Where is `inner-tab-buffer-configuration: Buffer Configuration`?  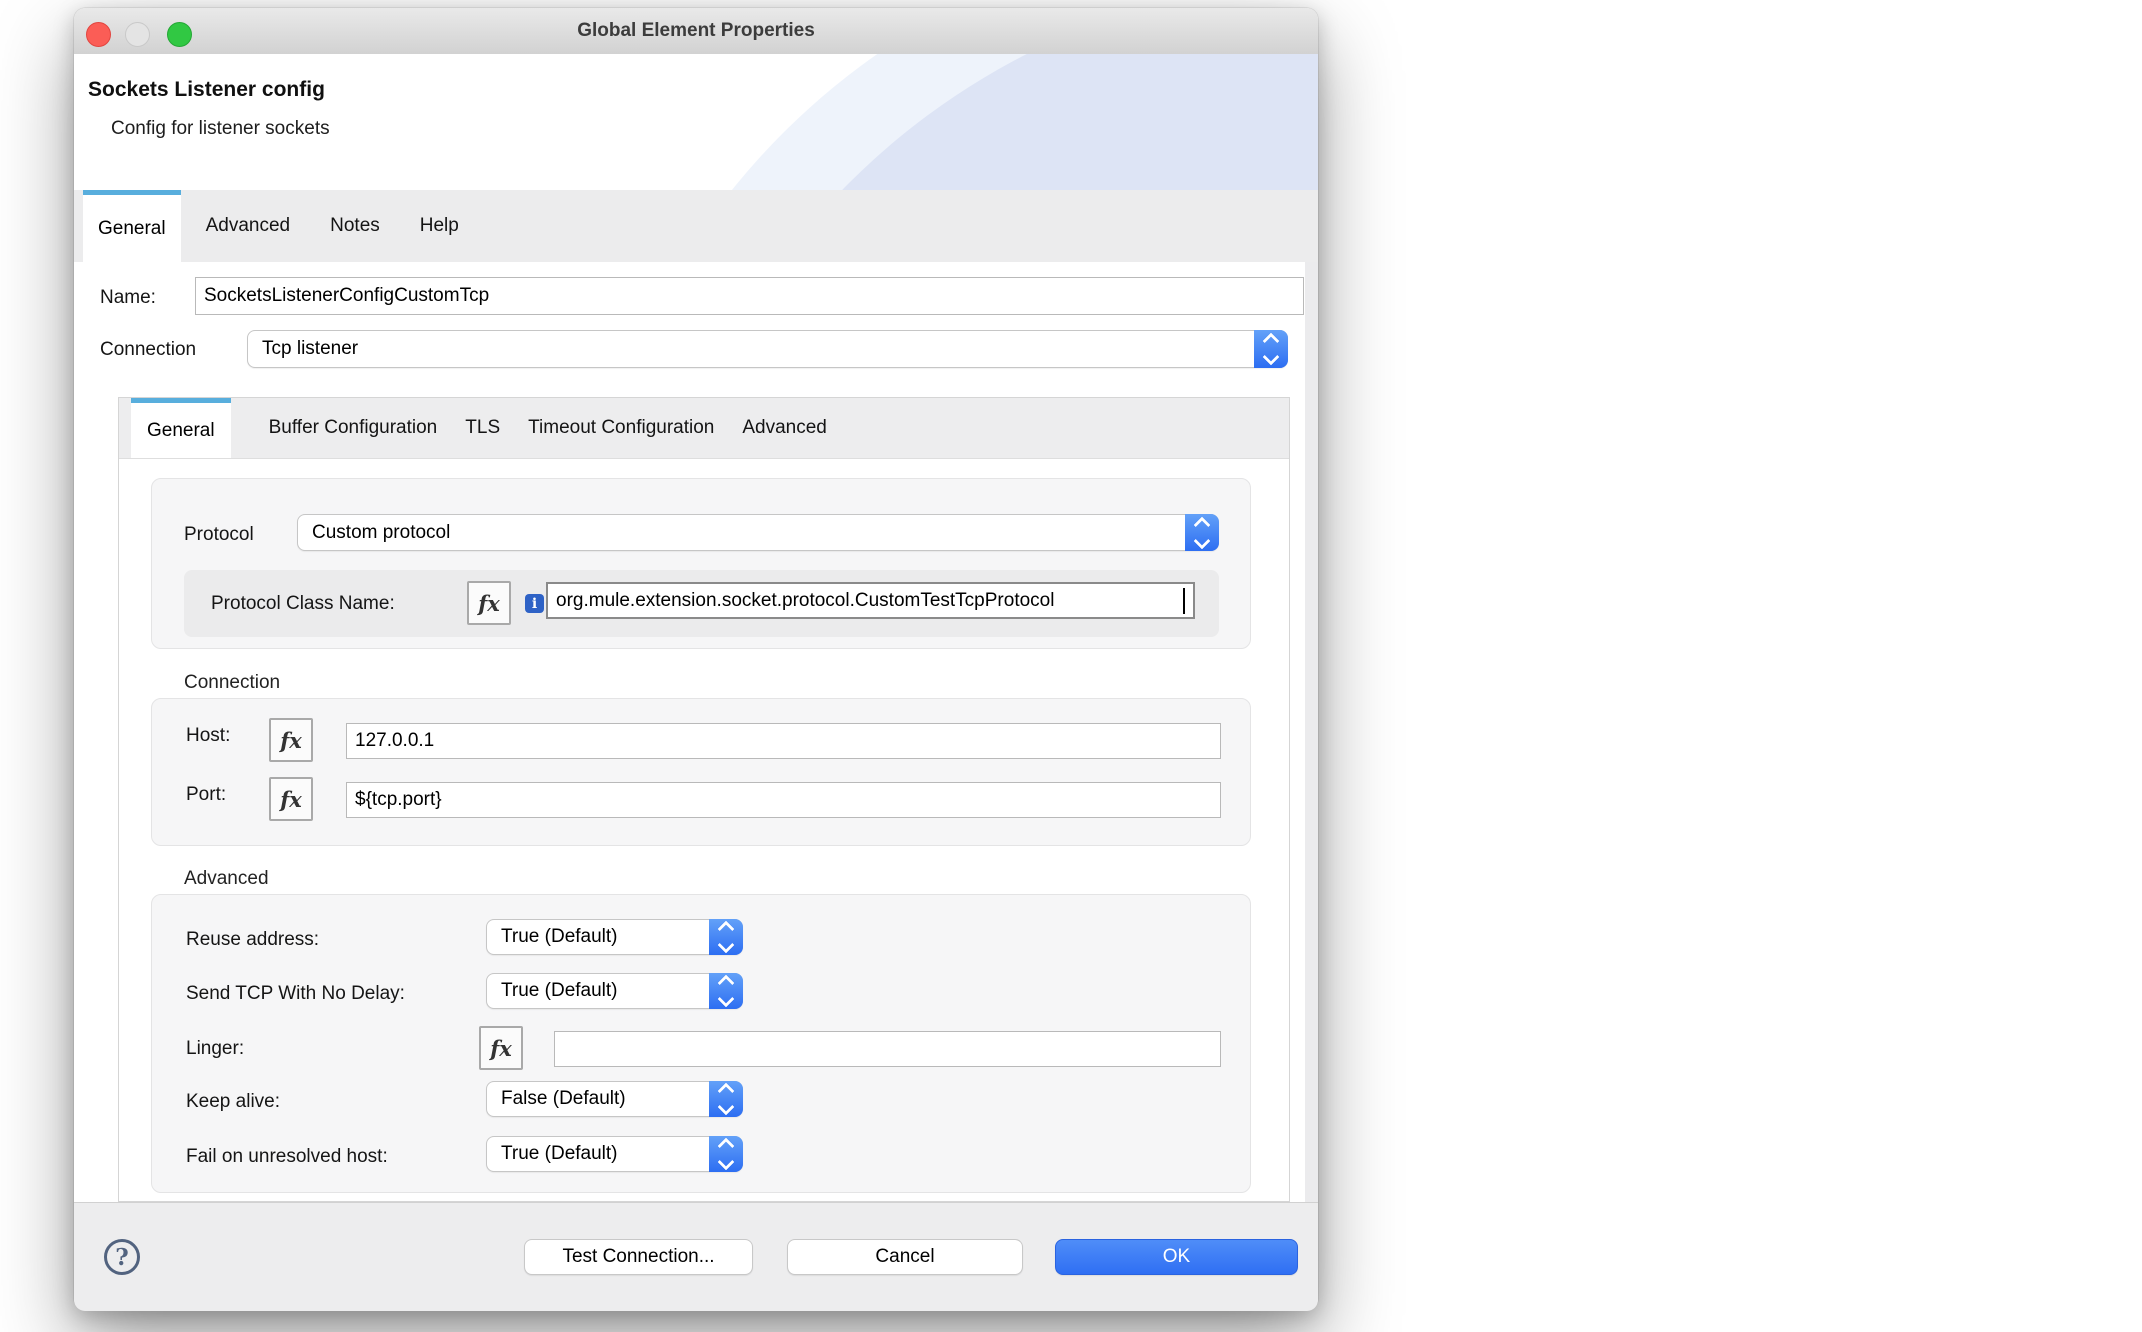
inner-tab-buffer-configuration: Buffer Configuration is located at coordinates (353, 428).